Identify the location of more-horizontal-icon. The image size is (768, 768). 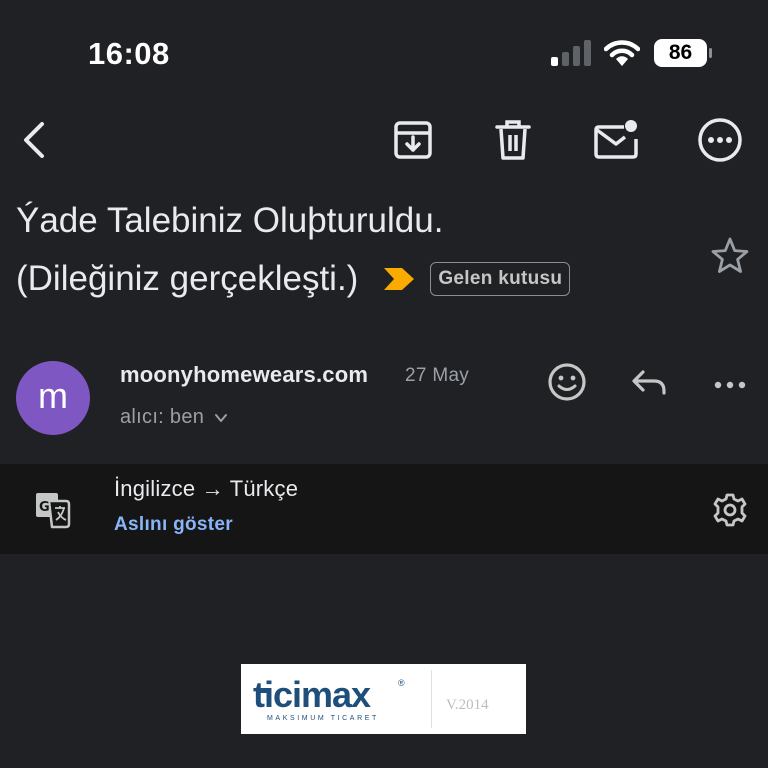
(730, 385).